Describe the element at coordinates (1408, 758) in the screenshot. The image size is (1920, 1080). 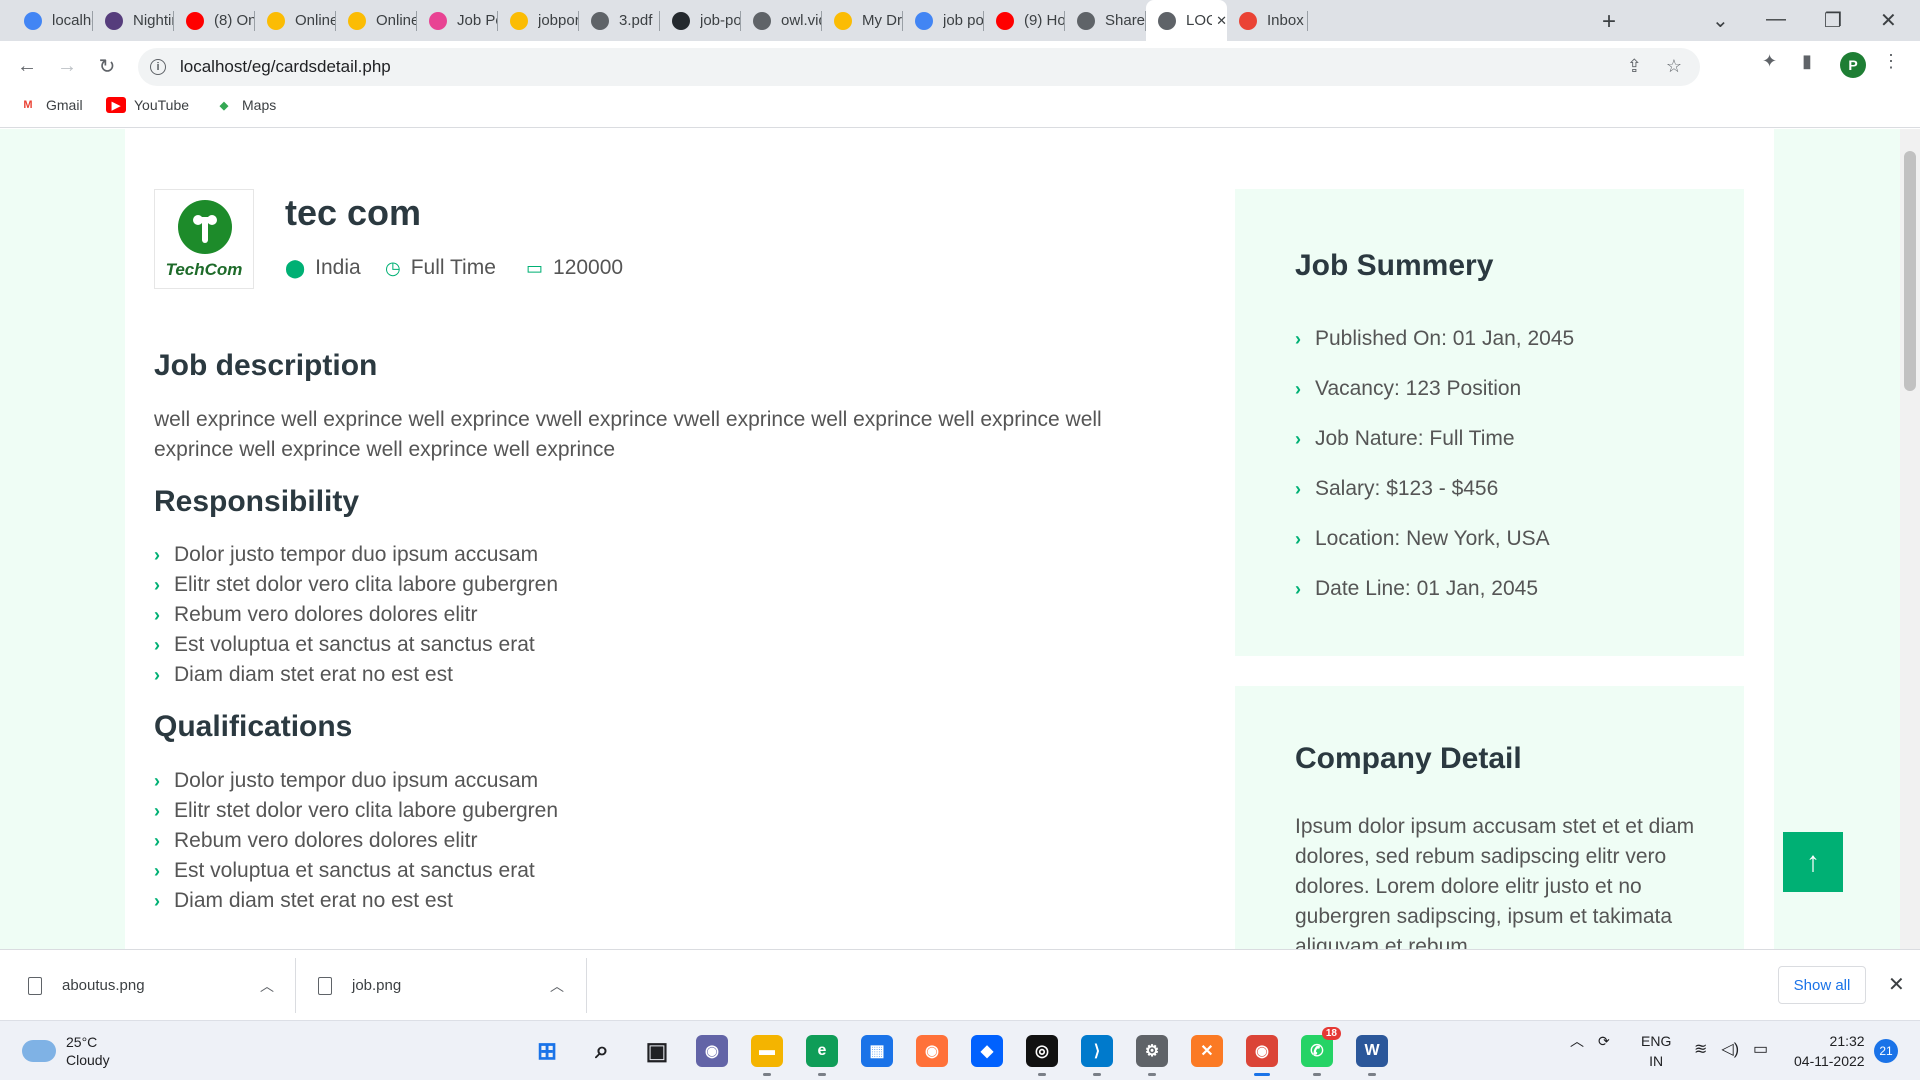
I see `company-detail-title: Company Detail` at that location.